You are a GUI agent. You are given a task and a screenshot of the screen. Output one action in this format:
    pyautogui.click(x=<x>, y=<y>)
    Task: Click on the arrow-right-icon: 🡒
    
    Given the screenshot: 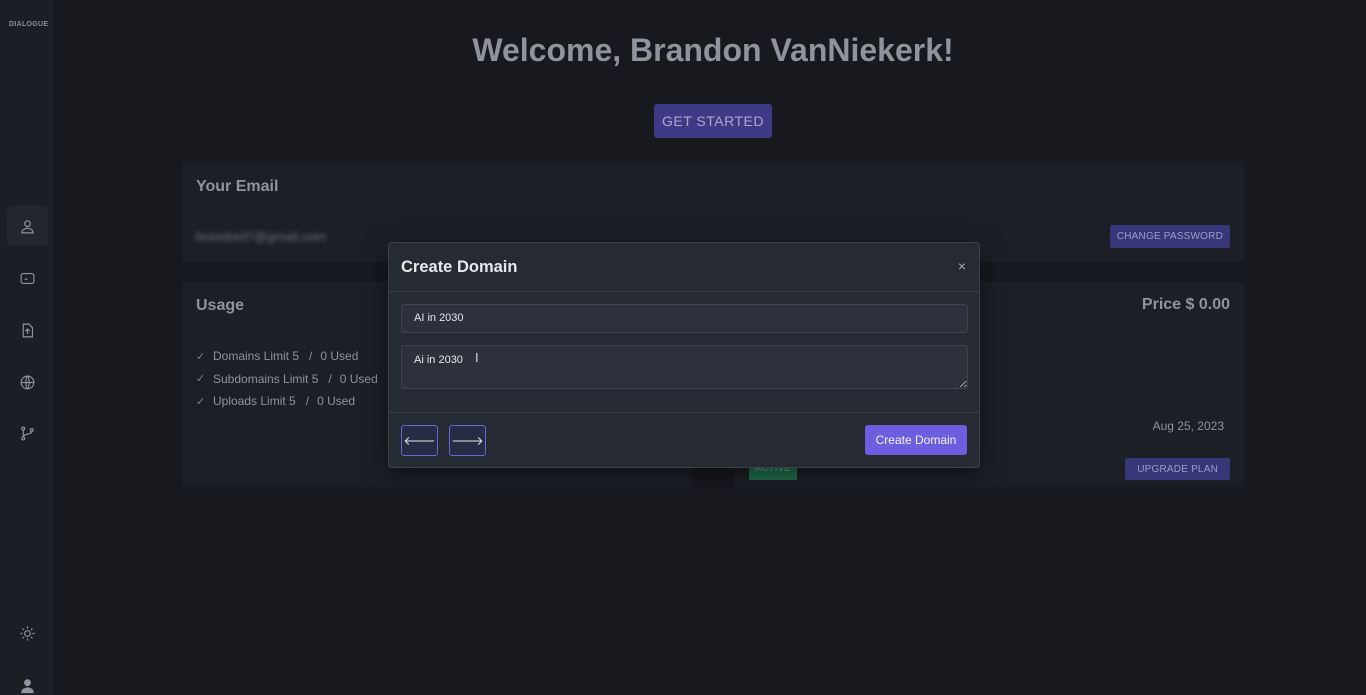 What is the action you would take?
    pyautogui.click(x=467, y=441)
    